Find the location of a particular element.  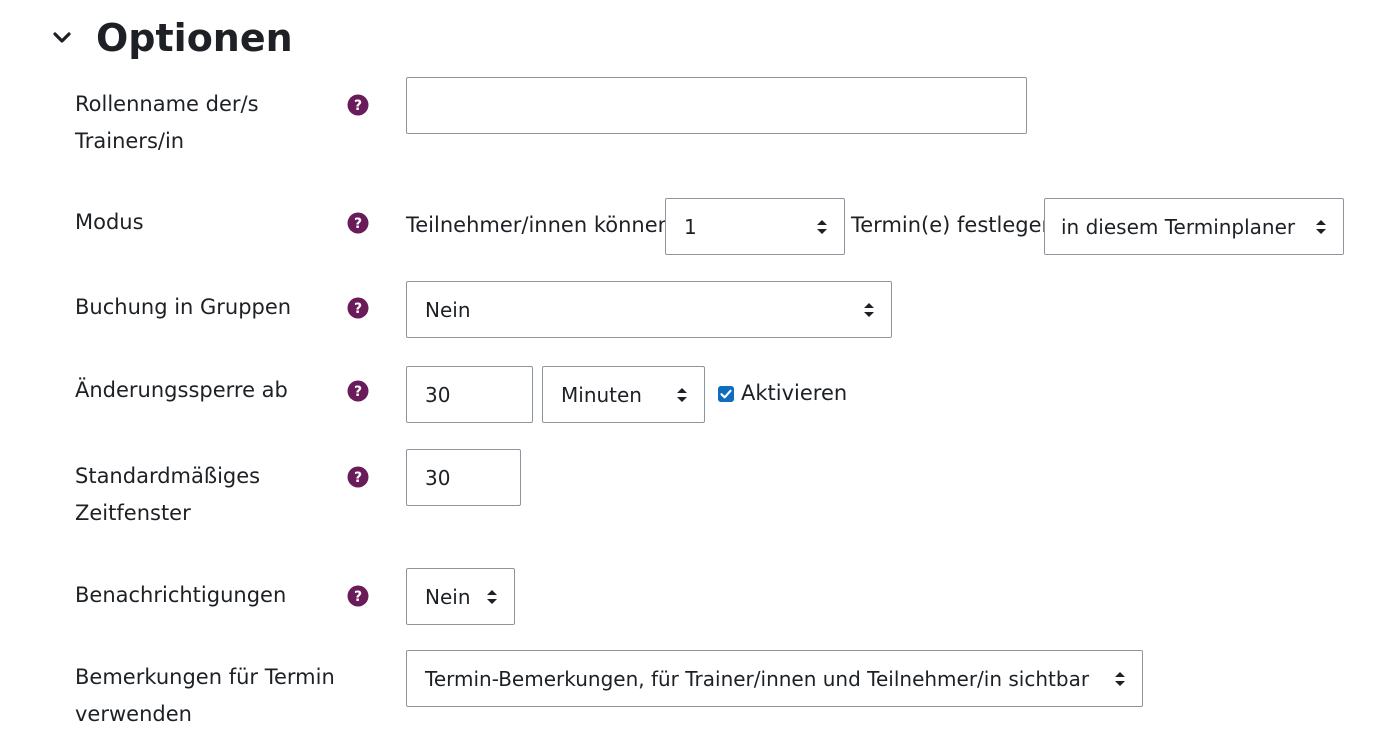

mode-count-select: 1 is located at coordinates (755, 226).